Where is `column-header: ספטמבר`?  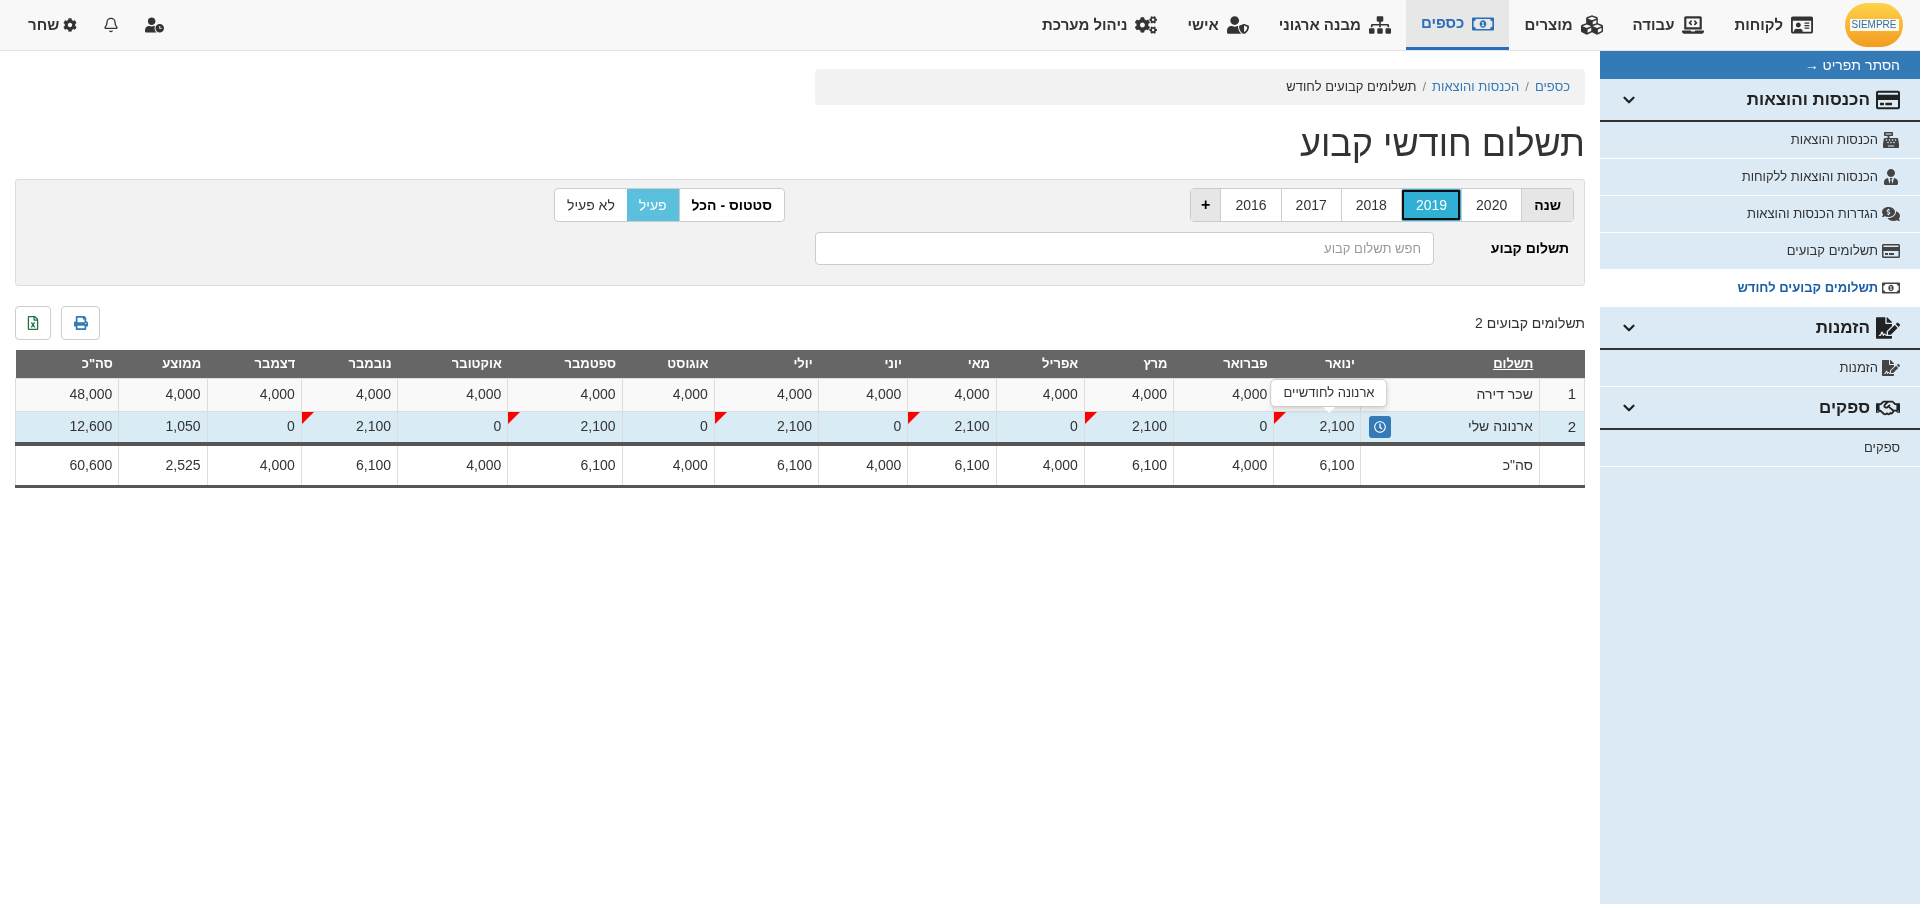
column-header: ספטמבר is located at coordinates (565, 364).